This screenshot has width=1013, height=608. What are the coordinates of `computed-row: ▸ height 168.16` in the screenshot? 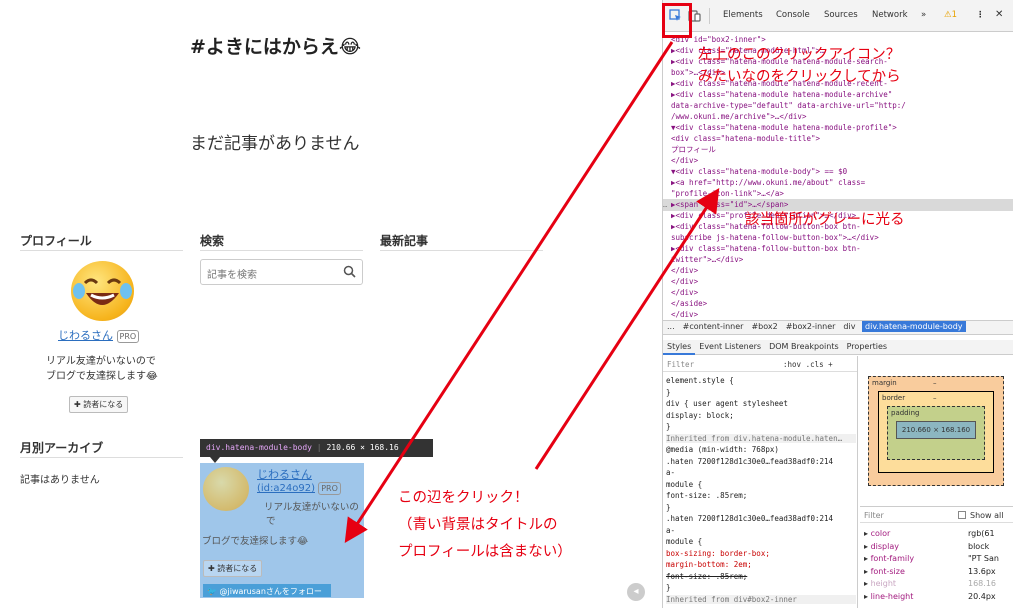 It's located at (938, 583).